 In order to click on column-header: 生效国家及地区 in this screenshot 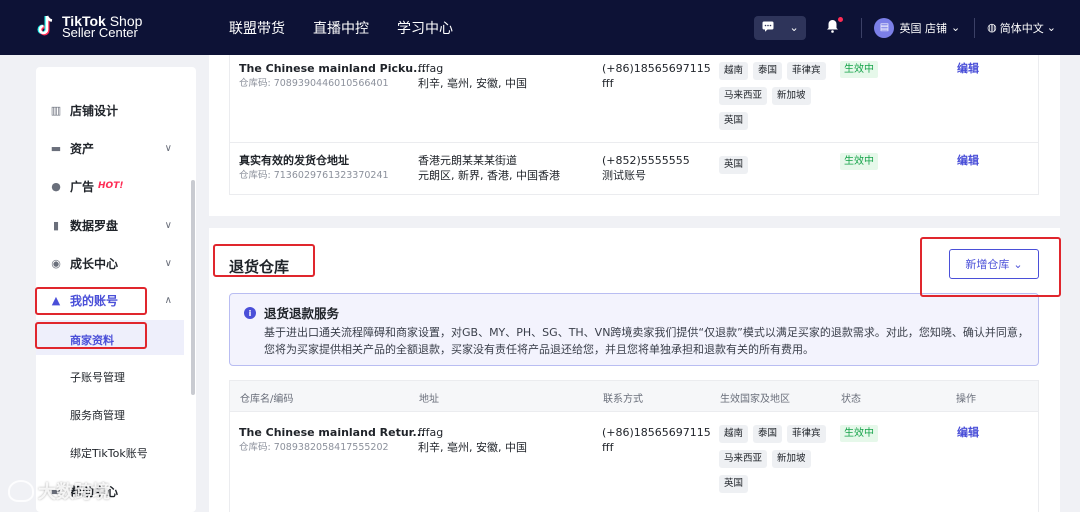, I will do `click(755, 399)`.